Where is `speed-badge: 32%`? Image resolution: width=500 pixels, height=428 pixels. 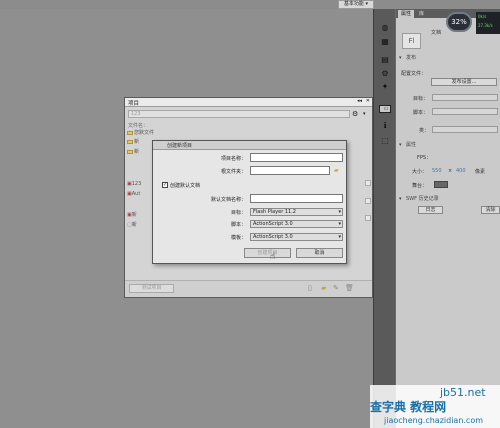
speed-badge: 32% is located at coordinates (459, 22).